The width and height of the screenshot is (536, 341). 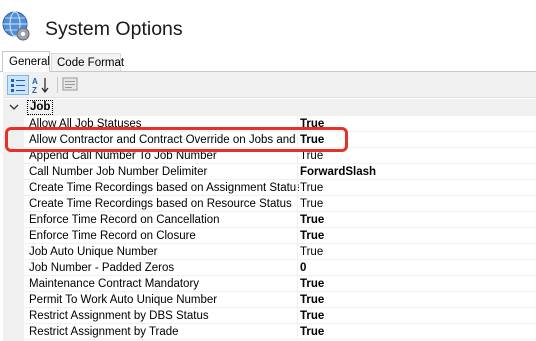 What do you see at coordinates (104, 332) in the screenshot?
I see `property-name: Restrict Assignment by Trade` at bounding box center [104, 332].